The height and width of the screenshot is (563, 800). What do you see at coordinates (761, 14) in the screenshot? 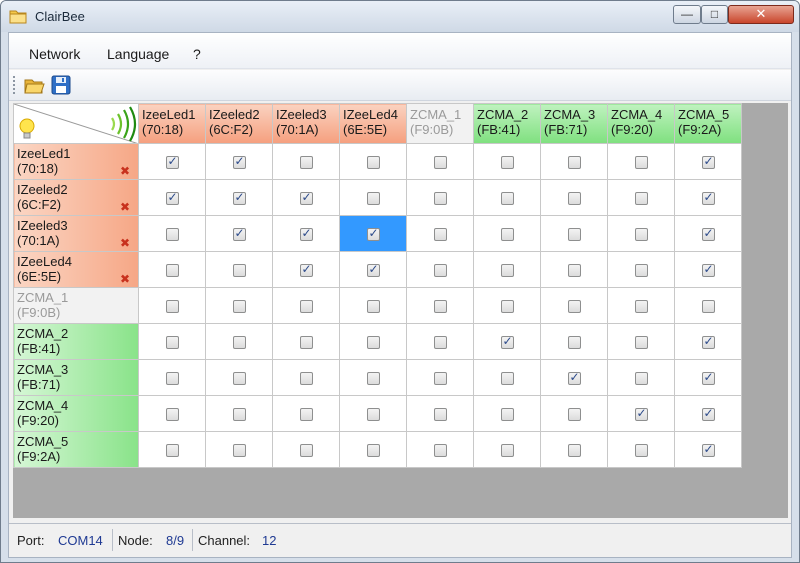
I see `close-button: ✕` at bounding box center [761, 14].